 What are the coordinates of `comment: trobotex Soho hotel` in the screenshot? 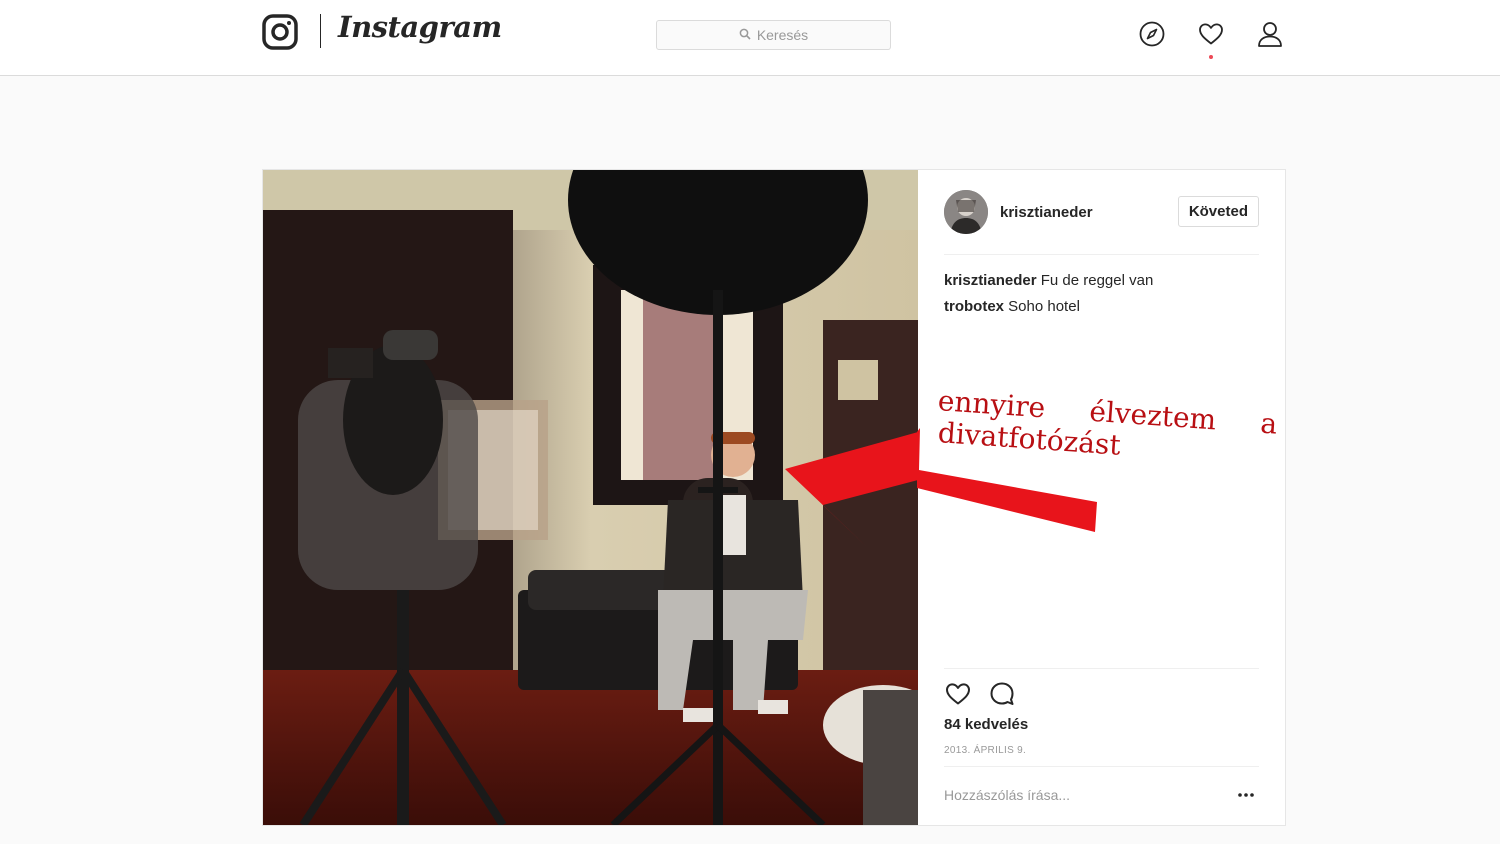 It's located at (1101, 307).